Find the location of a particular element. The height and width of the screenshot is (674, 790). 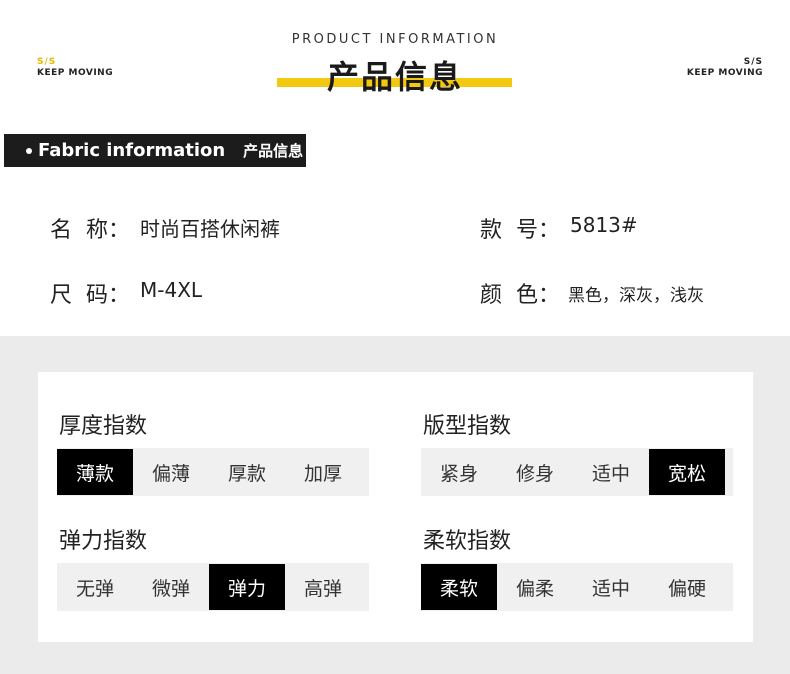

name-value: 时尚百搭休闲裤 is located at coordinates (210, 229).